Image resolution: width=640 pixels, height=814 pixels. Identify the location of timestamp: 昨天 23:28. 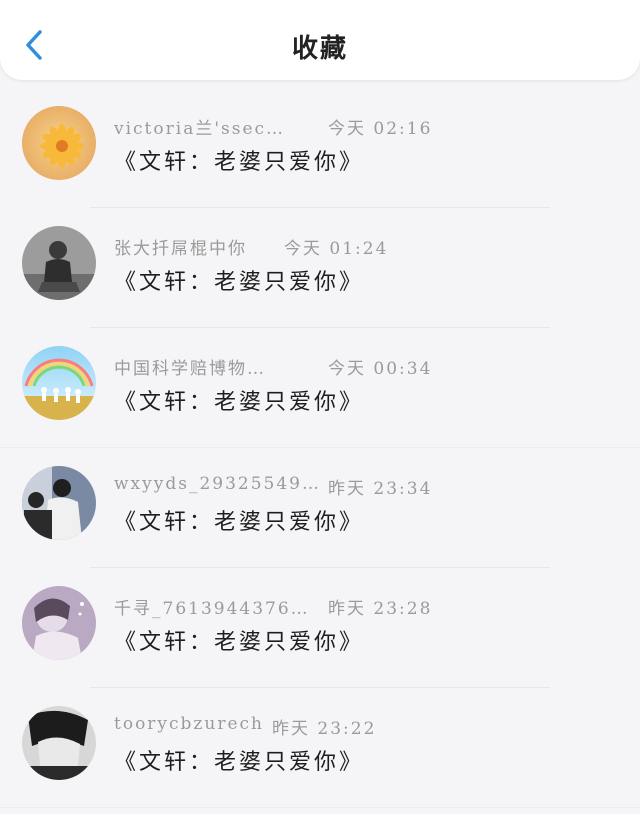
(380, 609).